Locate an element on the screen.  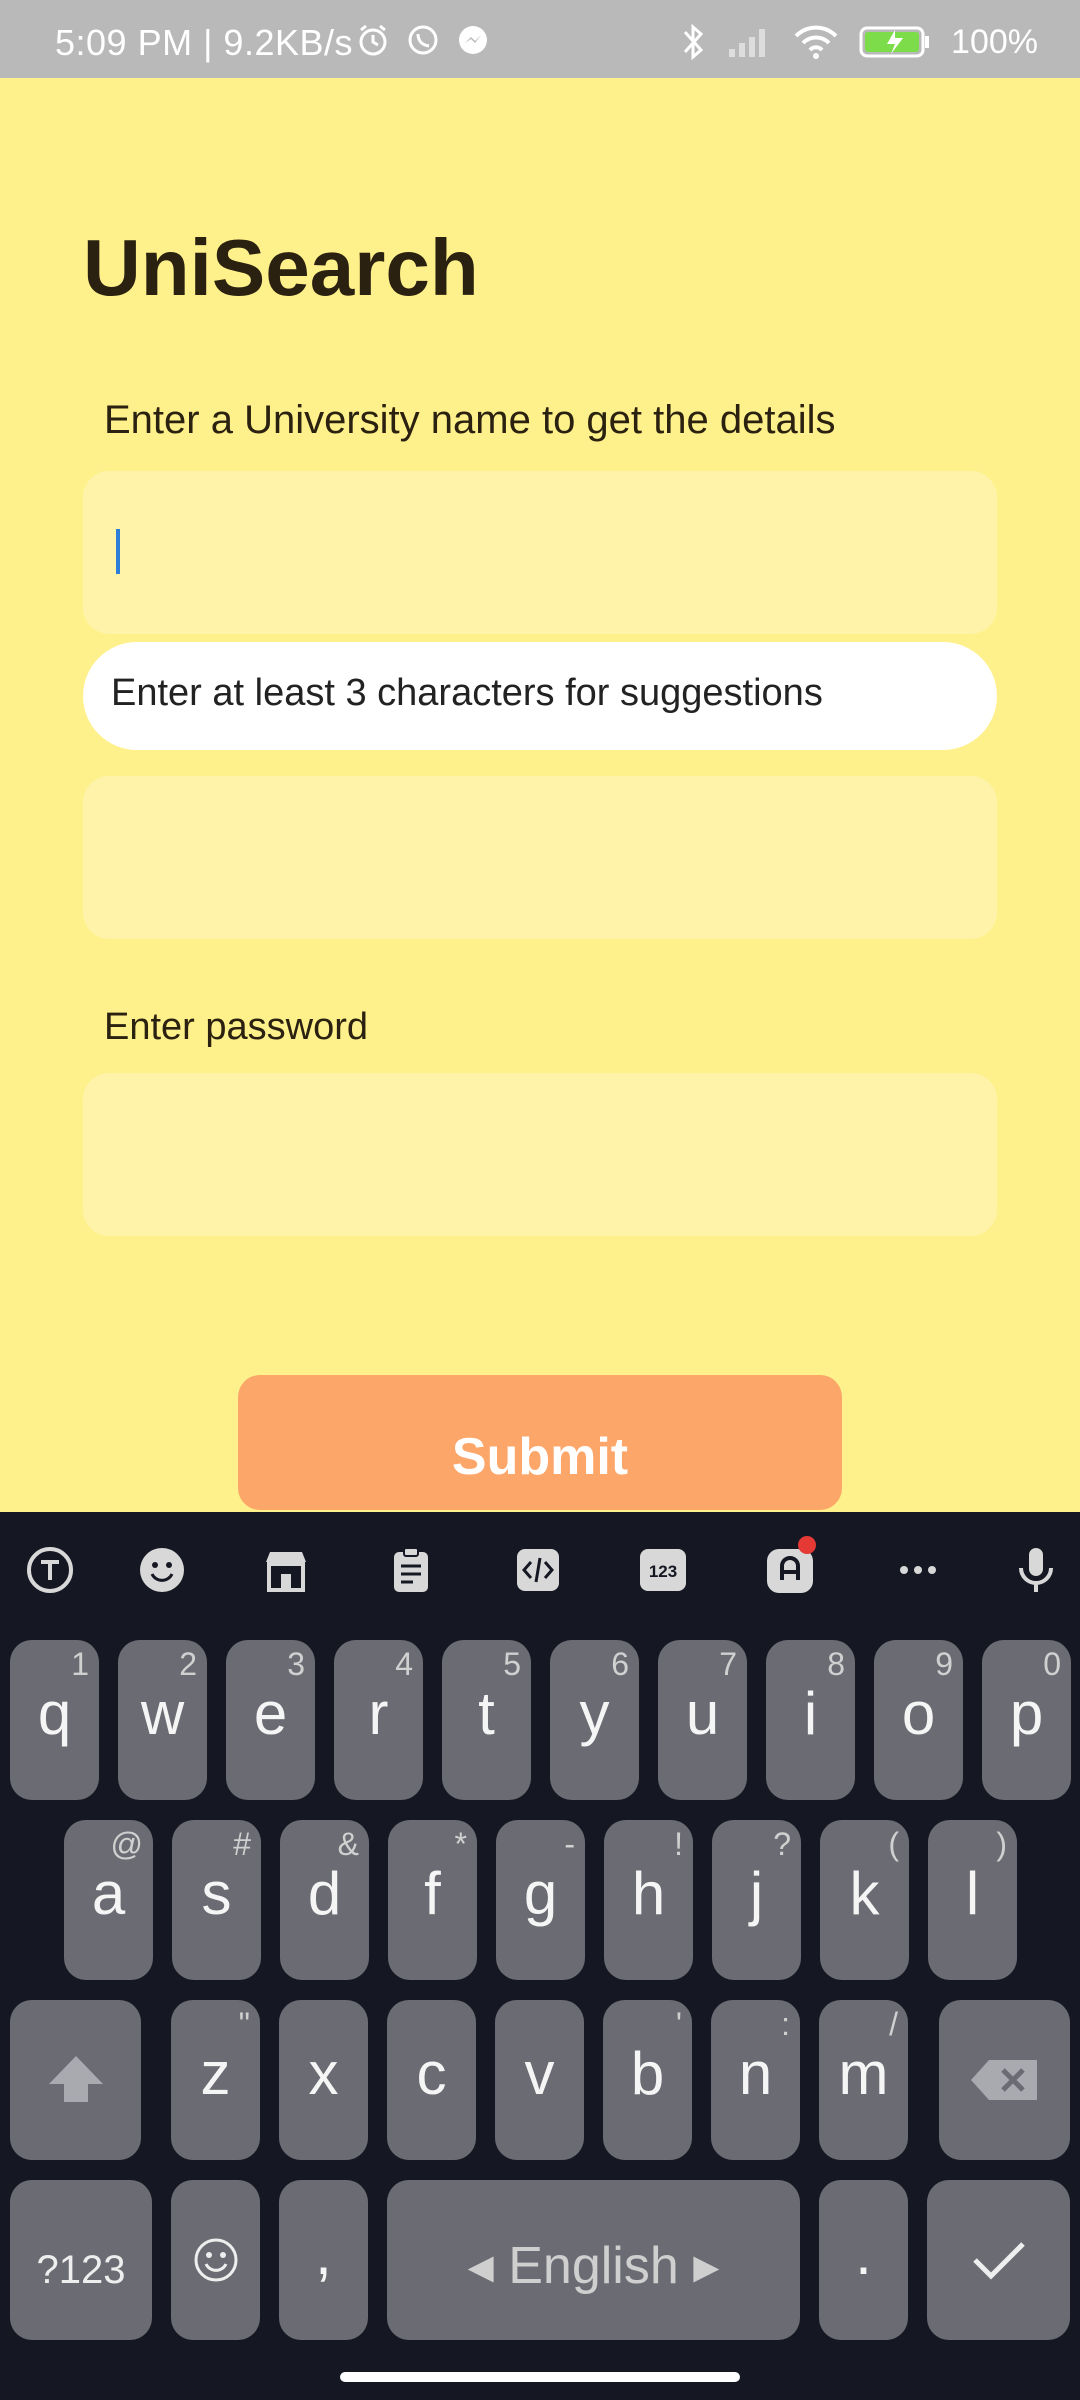
password-label: Enter password is located at coordinates (236, 1027).